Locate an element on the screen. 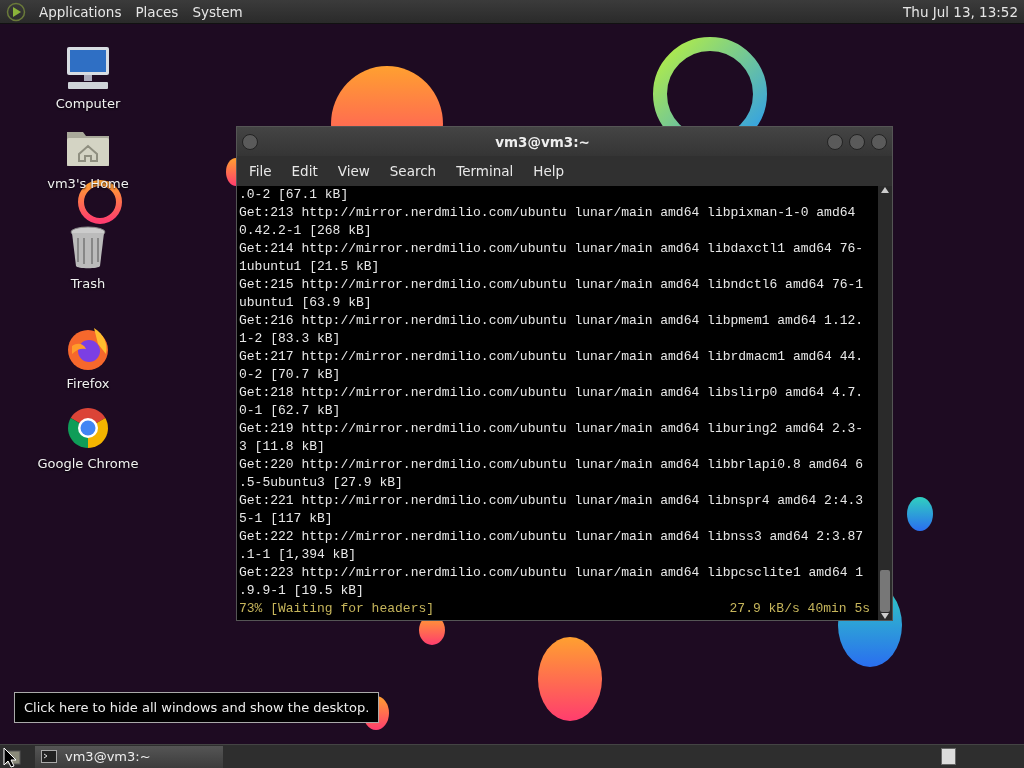 Image resolution: width=1024 pixels, height=768 pixels. terminal-line: .5-5ubuntu3 [27.9 kB] is located at coordinates (321, 483).